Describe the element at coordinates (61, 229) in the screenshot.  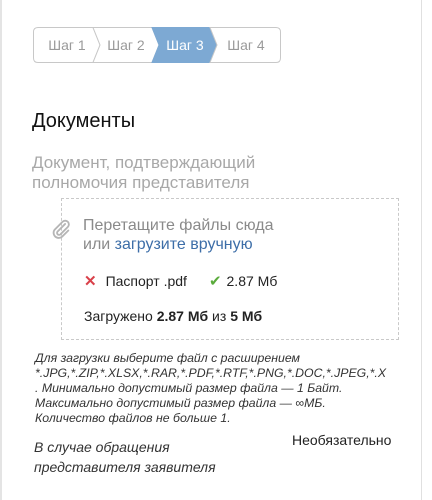
I see `paperclip-icon` at that location.